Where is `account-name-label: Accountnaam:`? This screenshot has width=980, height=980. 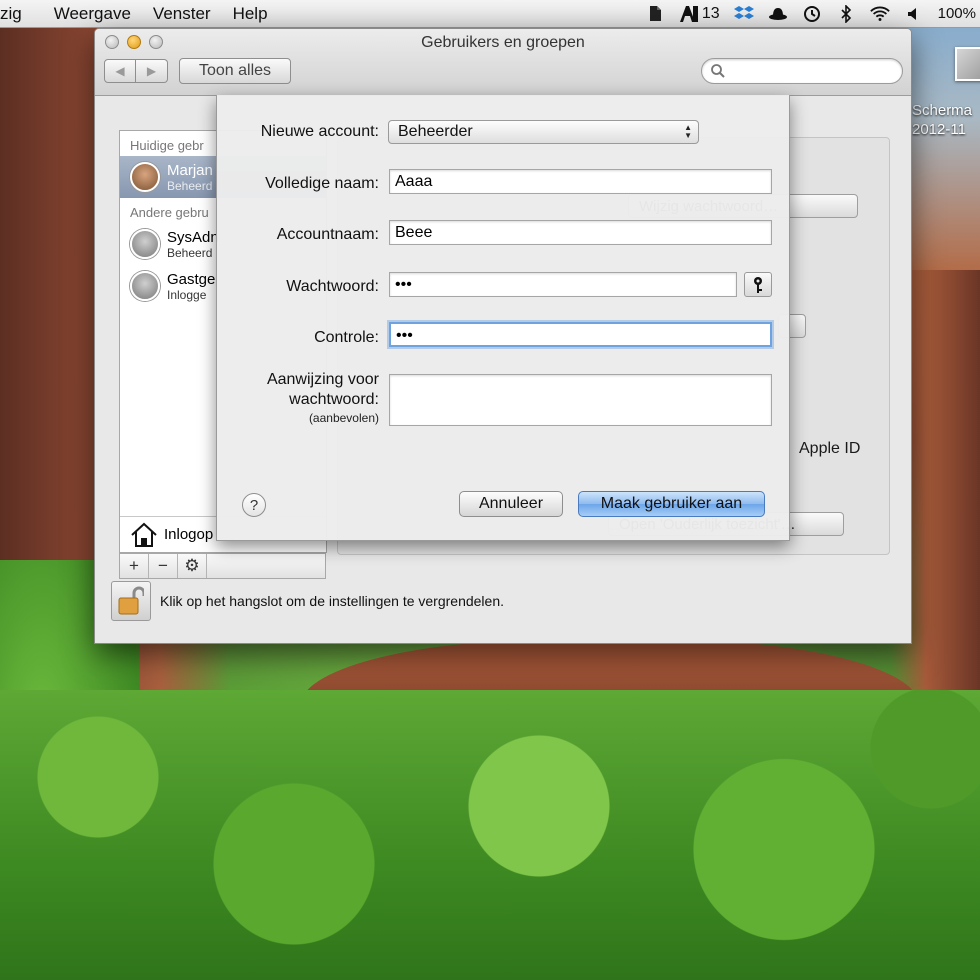
account-name-label: Accountnaam: is located at coordinates (327, 234).